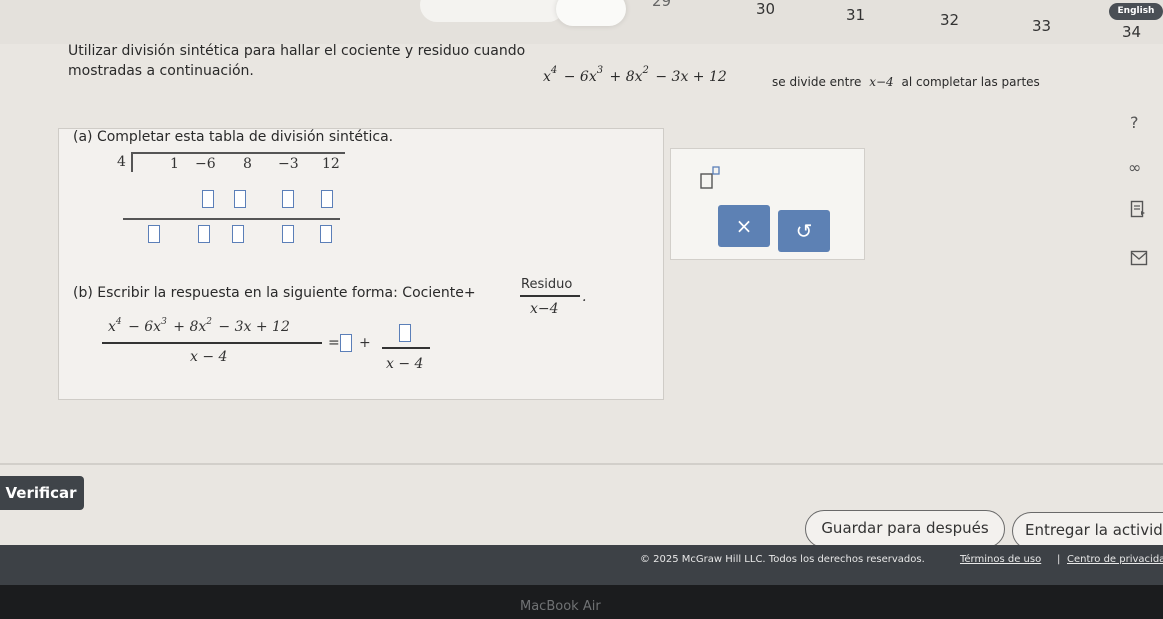 This screenshot has width=1163, height=619. I want to click on prompt-polynomial: x4 − 6x3 + 8x2 − 3x + 12, so click(635, 75).